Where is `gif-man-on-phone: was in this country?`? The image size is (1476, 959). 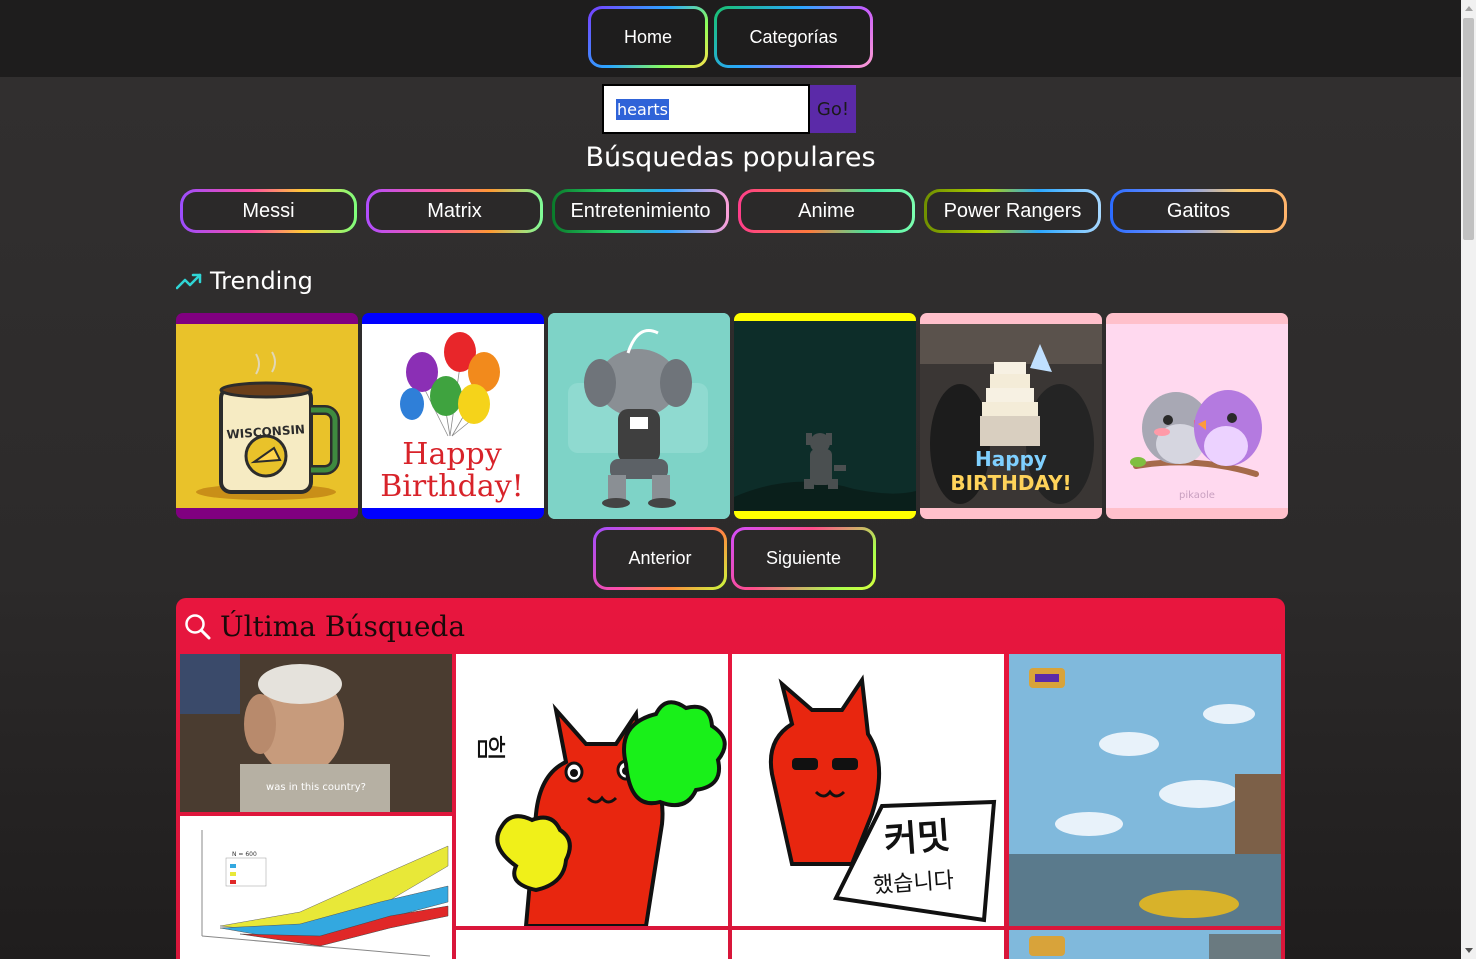
gif-man-on-phone: was in this country? is located at coordinates (316, 733).